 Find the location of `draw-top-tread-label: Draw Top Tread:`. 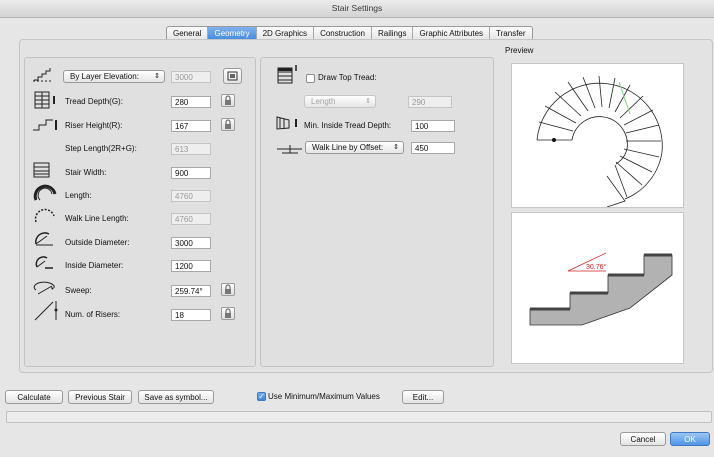

draw-top-tread-label: Draw Top Tread: is located at coordinates (347, 77).